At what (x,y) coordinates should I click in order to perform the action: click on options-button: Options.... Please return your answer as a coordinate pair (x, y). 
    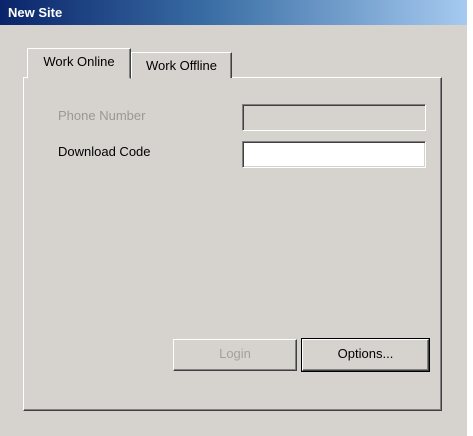
    Looking at the image, I should click on (365, 355).